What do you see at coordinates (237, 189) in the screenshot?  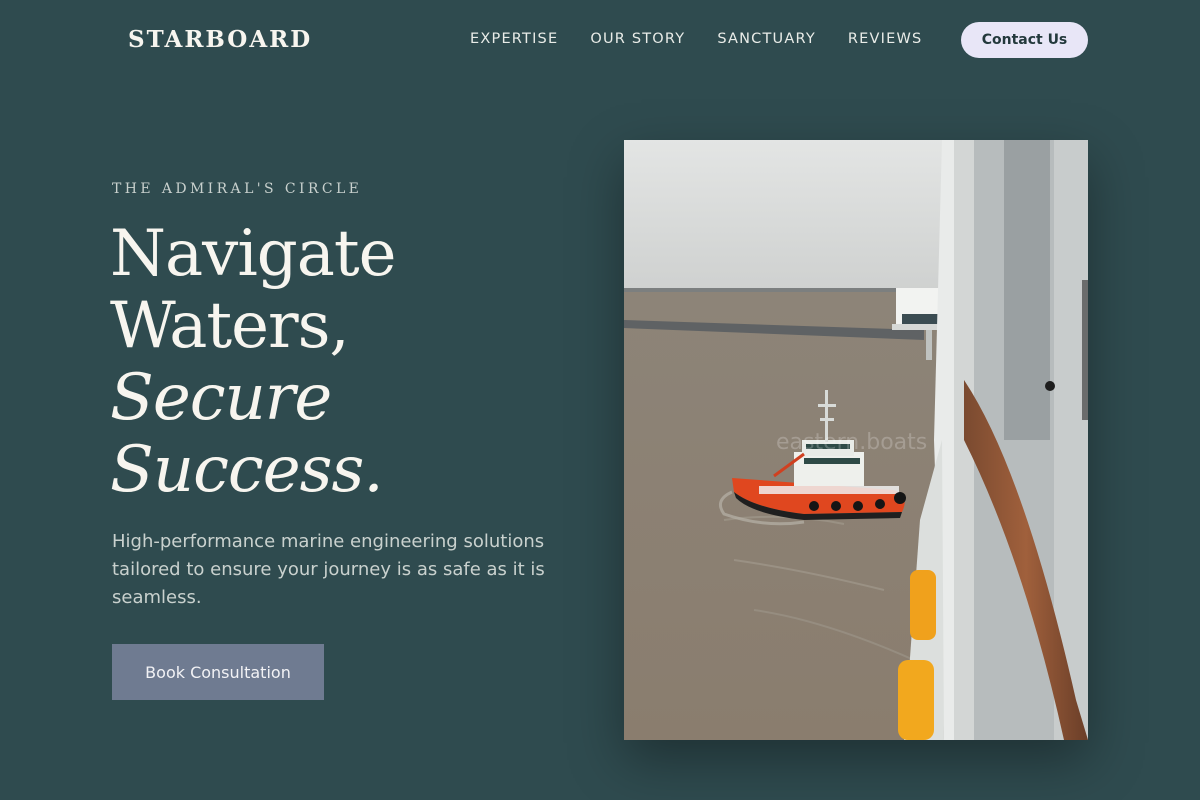 I see `hero-eyebrow: THE ADMIRAL'S CIRCLE` at bounding box center [237, 189].